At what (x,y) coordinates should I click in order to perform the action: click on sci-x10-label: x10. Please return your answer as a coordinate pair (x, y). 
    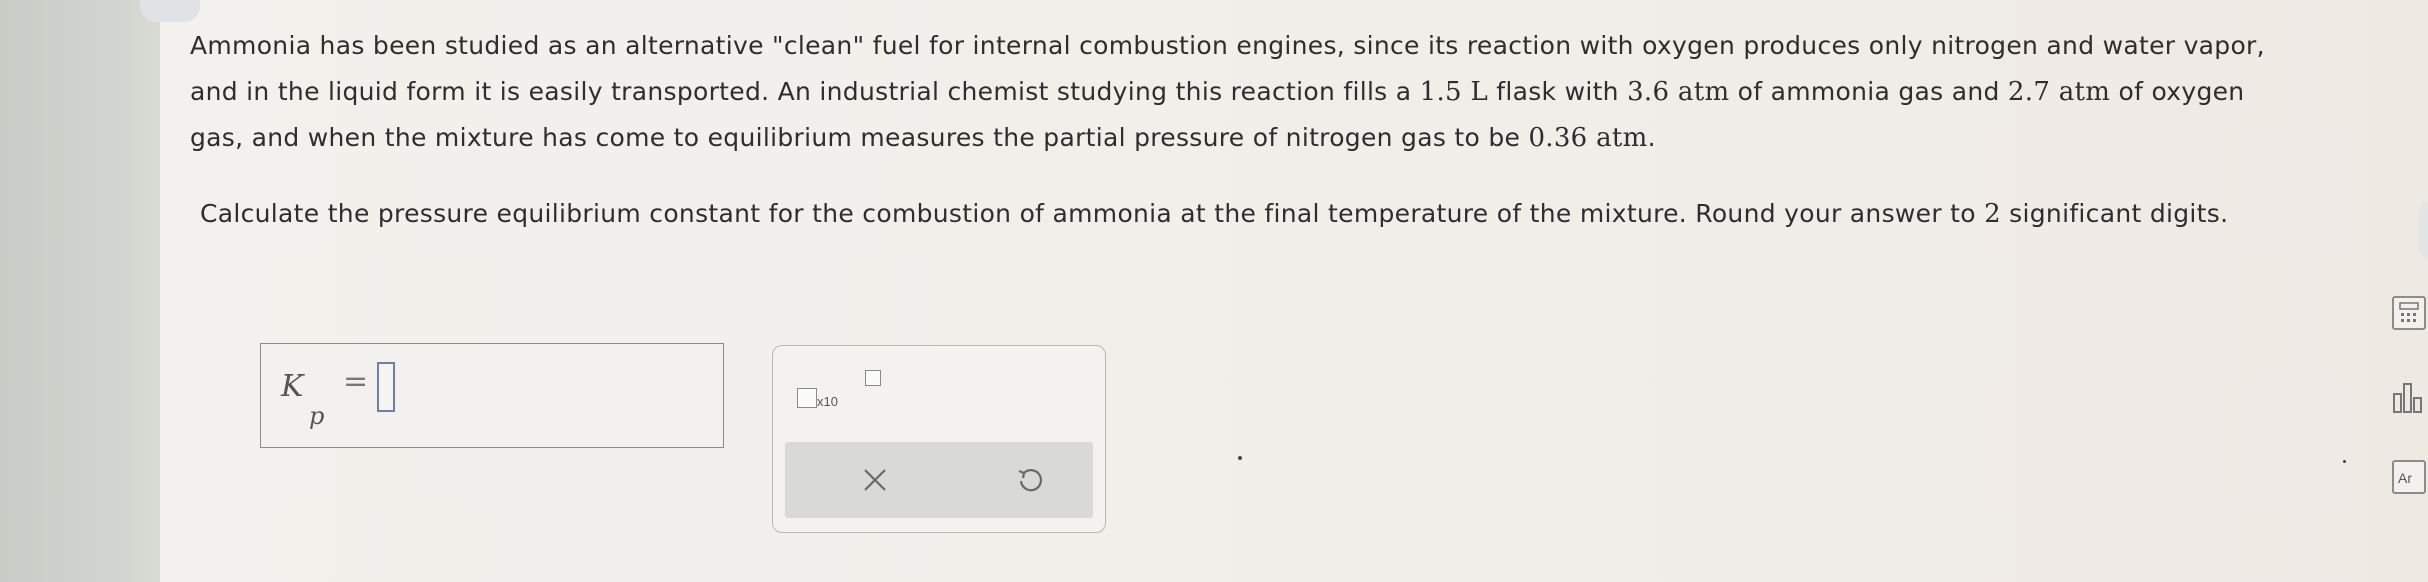
    Looking at the image, I should click on (827, 401).